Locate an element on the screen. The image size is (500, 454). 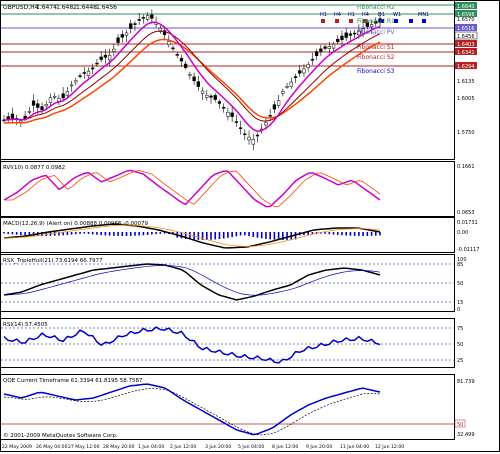
rsi-panel: RSI(14) 57.4505 75 50 25 is located at coordinates (232, 343).